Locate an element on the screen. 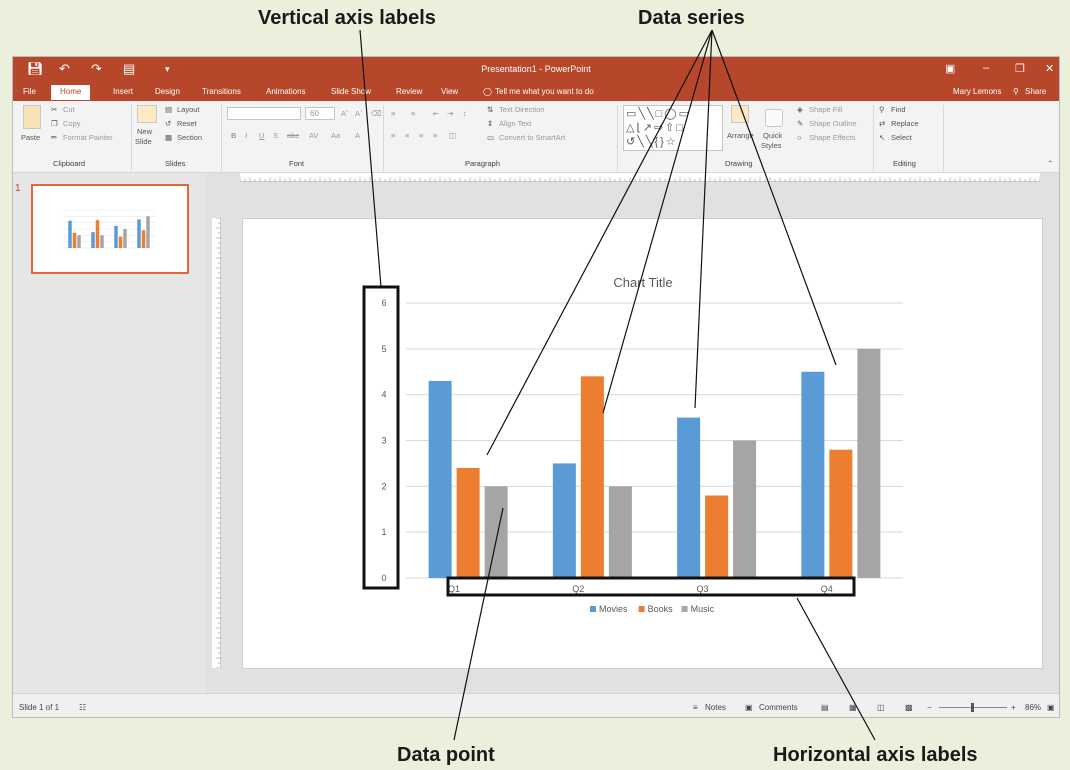 The height and width of the screenshot is (770, 1070). tab-view: View is located at coordinates (449, 91).